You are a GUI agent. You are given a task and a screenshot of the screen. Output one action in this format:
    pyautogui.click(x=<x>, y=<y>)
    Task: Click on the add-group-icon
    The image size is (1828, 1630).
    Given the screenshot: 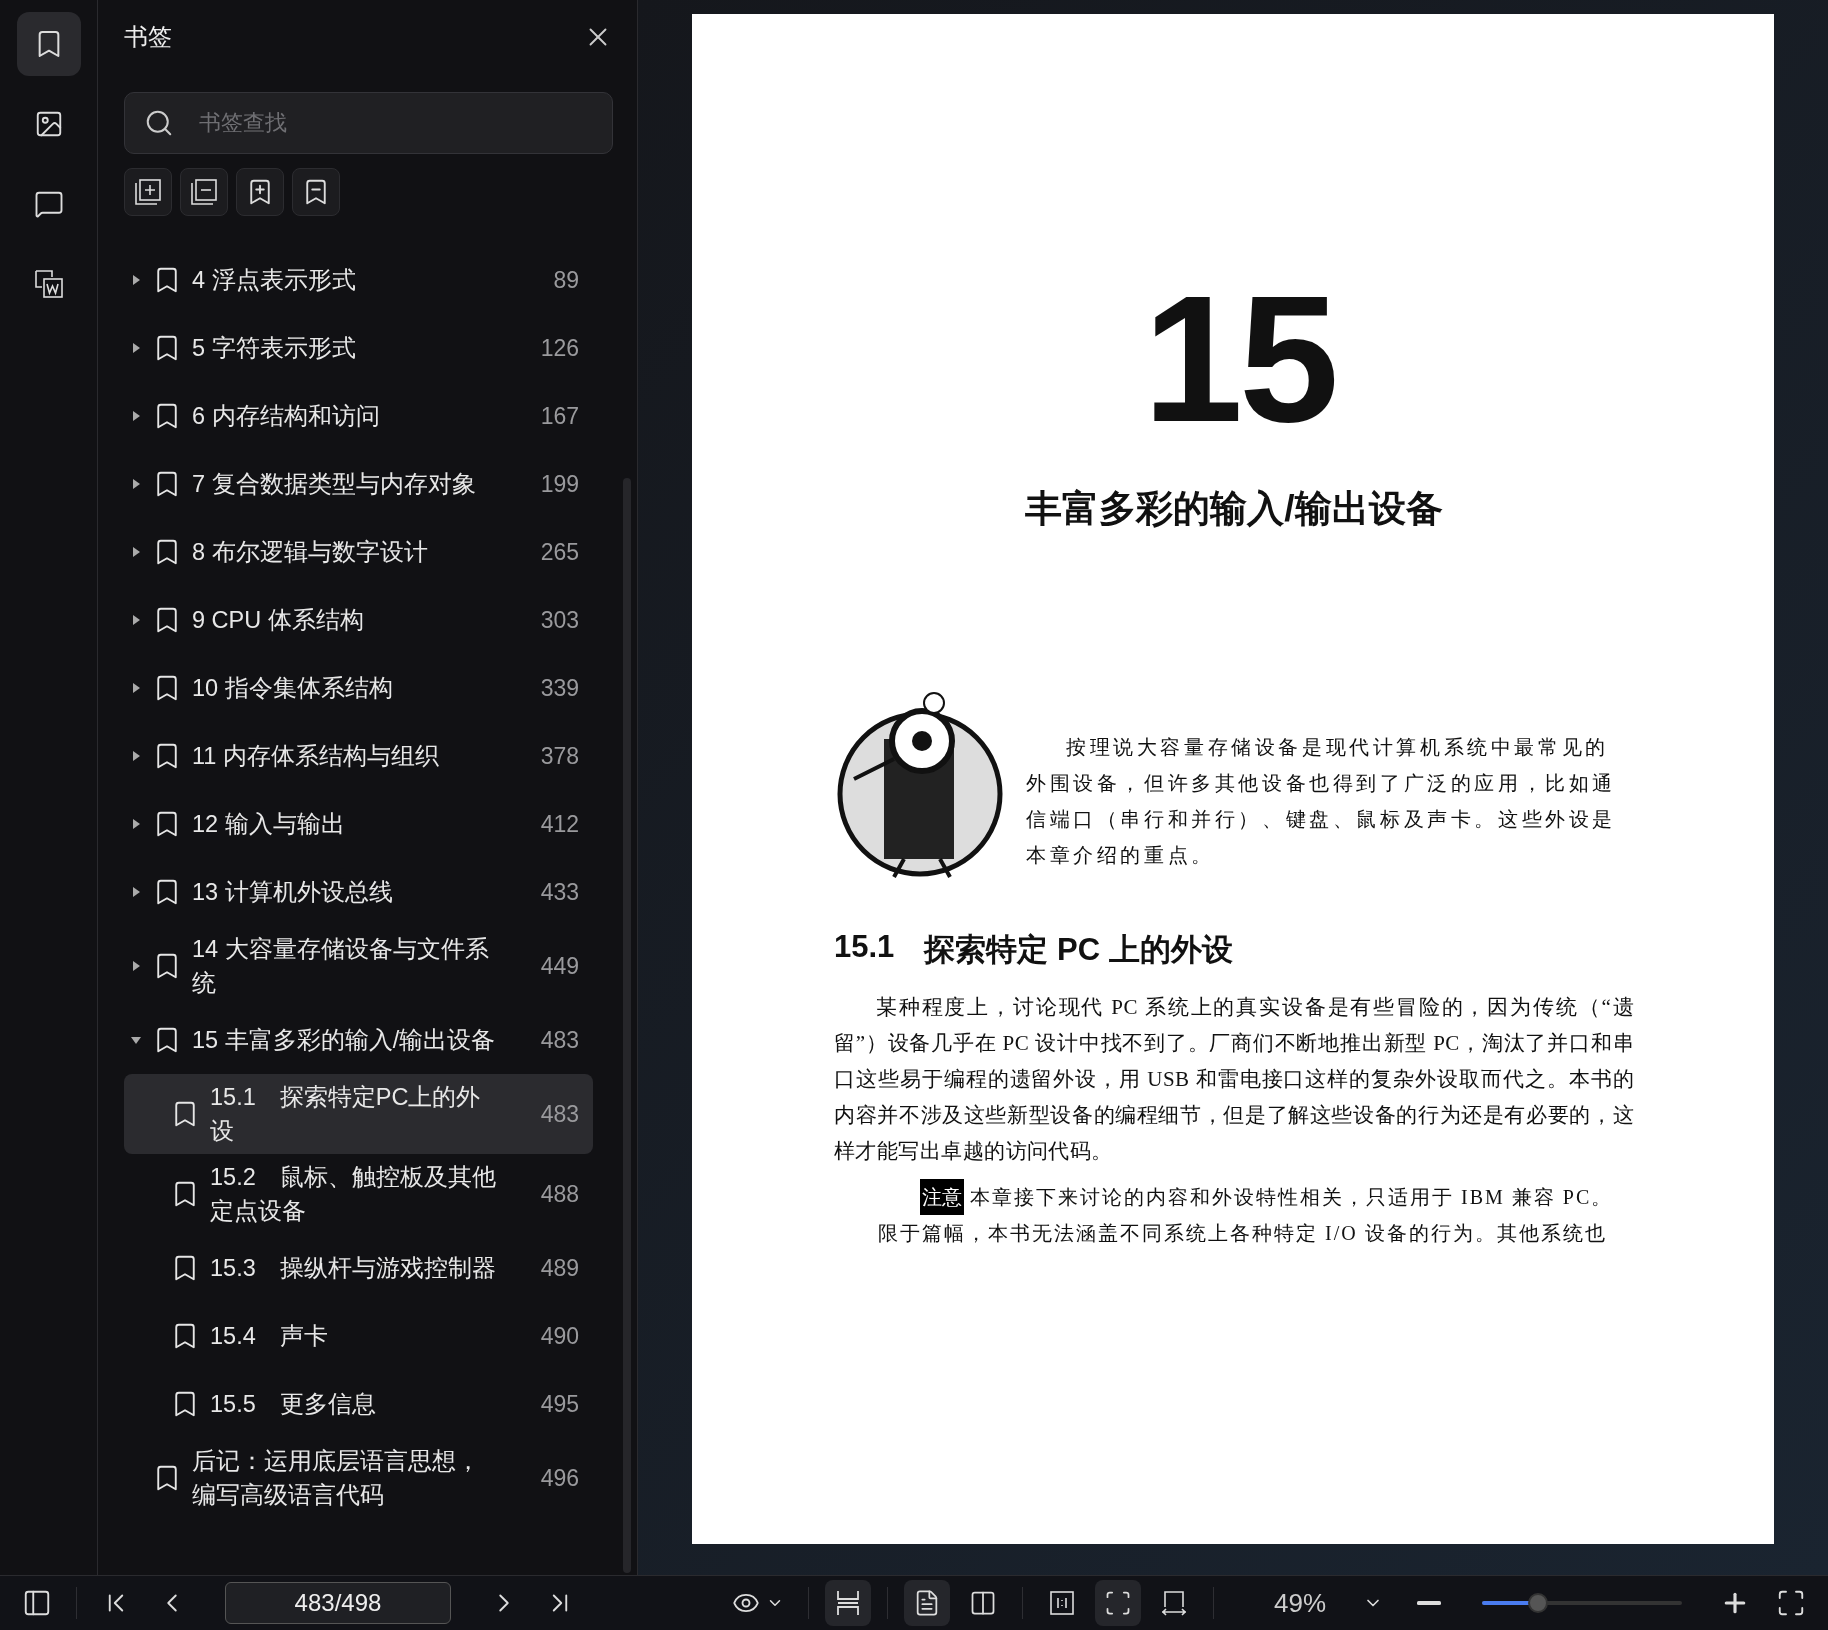 What is the action you would take?
    pyautogui.click(x=148, y=192)
    